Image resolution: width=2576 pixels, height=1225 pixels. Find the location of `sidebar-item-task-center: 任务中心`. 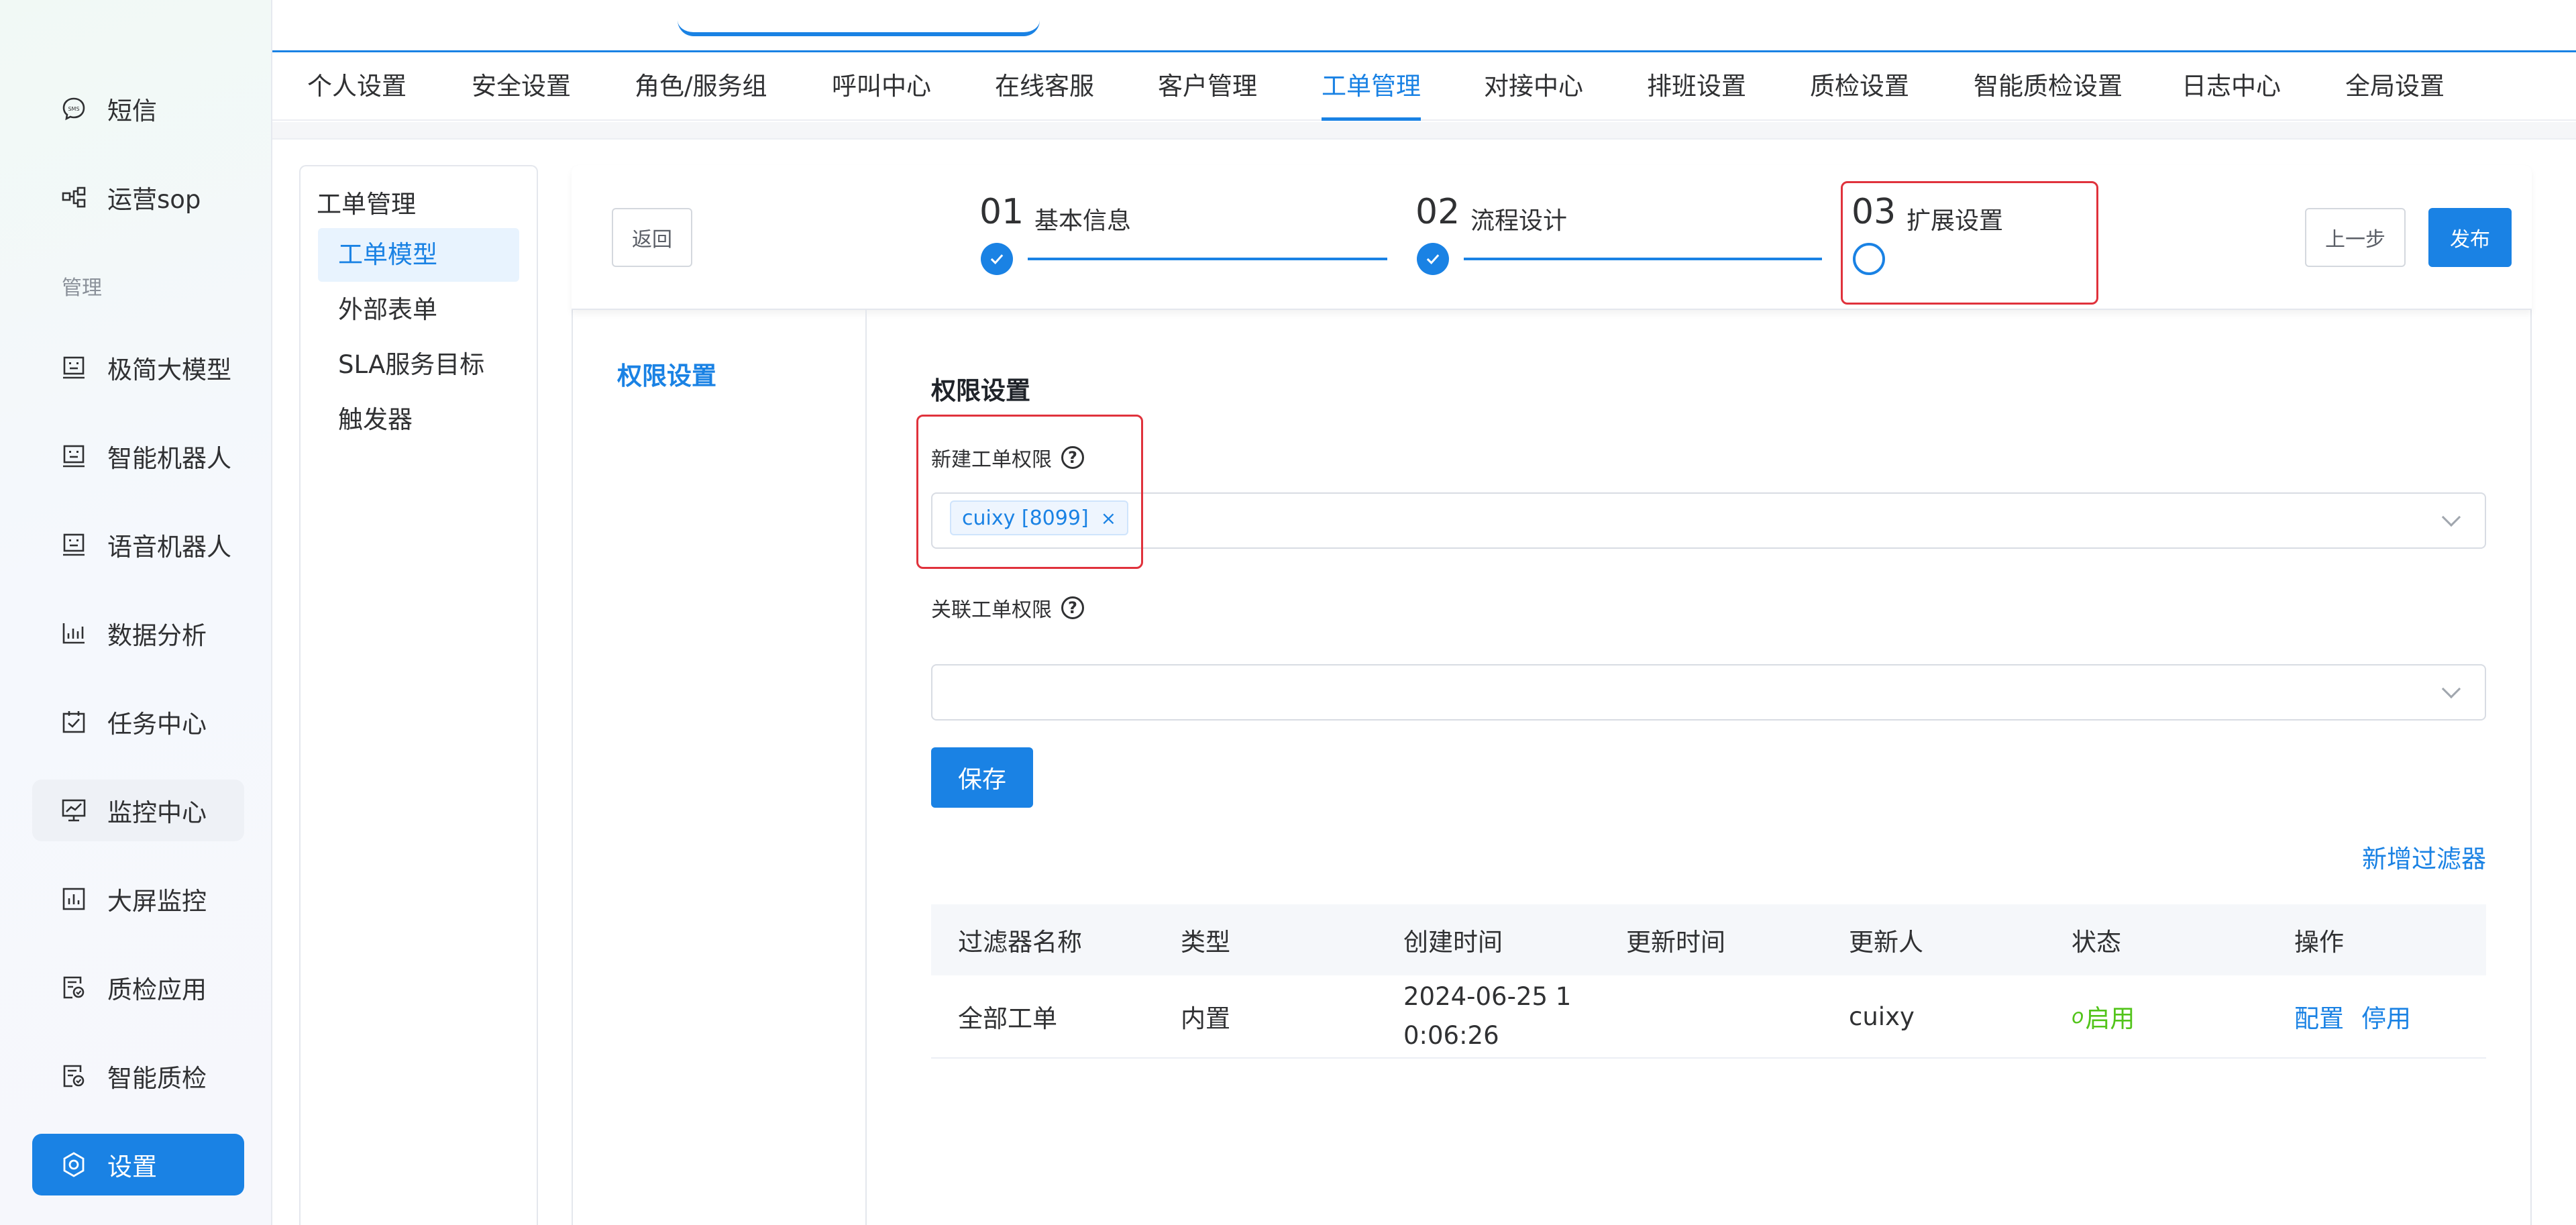

sidebar-item-task-center: 任务中心 is located at coordinates (138, 722).